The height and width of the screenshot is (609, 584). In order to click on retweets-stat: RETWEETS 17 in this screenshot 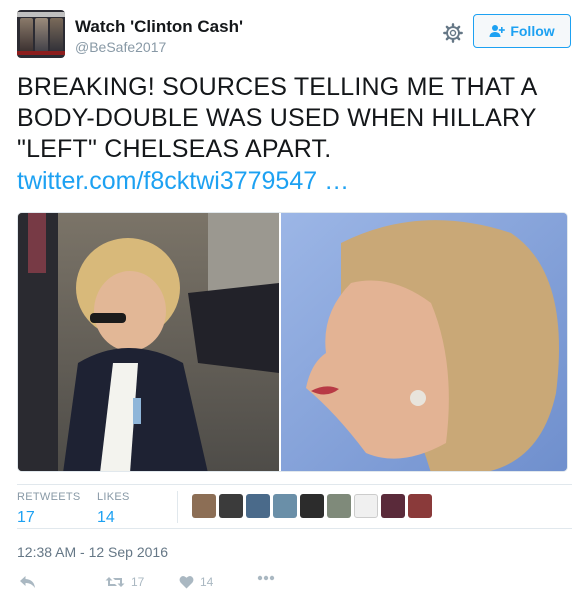, I will do `click(49, 509)`.